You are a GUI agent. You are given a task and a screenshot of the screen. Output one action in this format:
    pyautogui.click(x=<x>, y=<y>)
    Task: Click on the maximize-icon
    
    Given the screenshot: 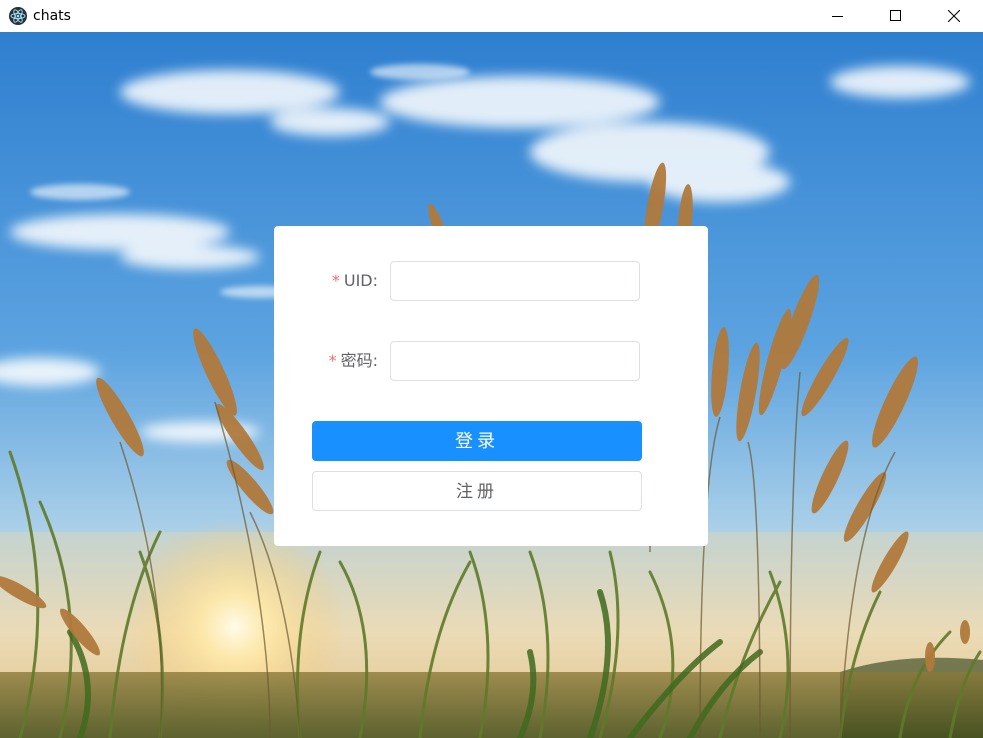 What is the action you would take?
    pyautogui.click(x=895, y=15)
    